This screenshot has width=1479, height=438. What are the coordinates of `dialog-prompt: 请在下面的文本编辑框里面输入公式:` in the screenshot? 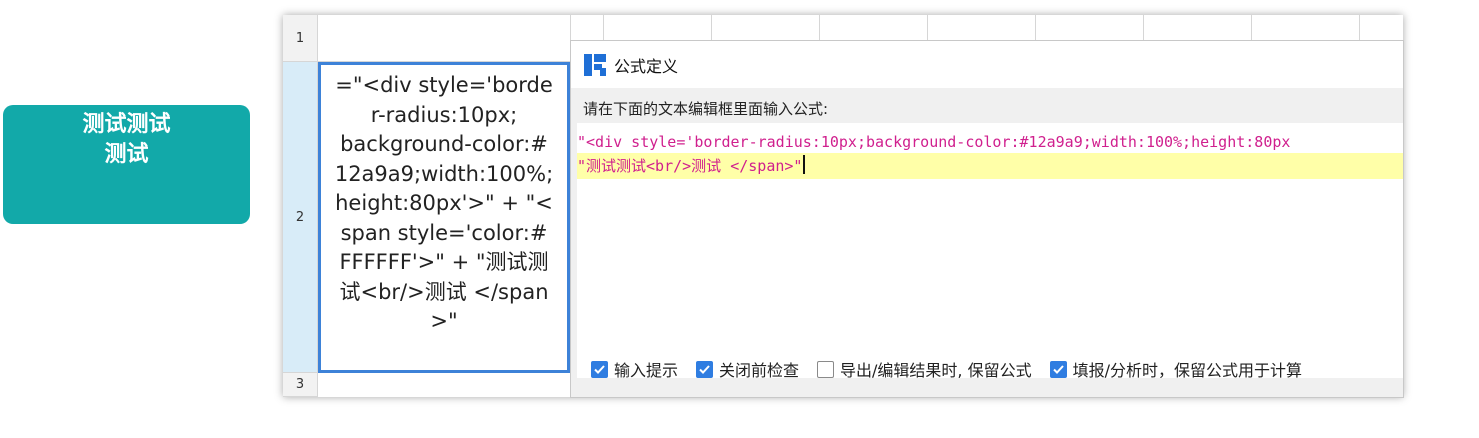 It's located at (706, 109).